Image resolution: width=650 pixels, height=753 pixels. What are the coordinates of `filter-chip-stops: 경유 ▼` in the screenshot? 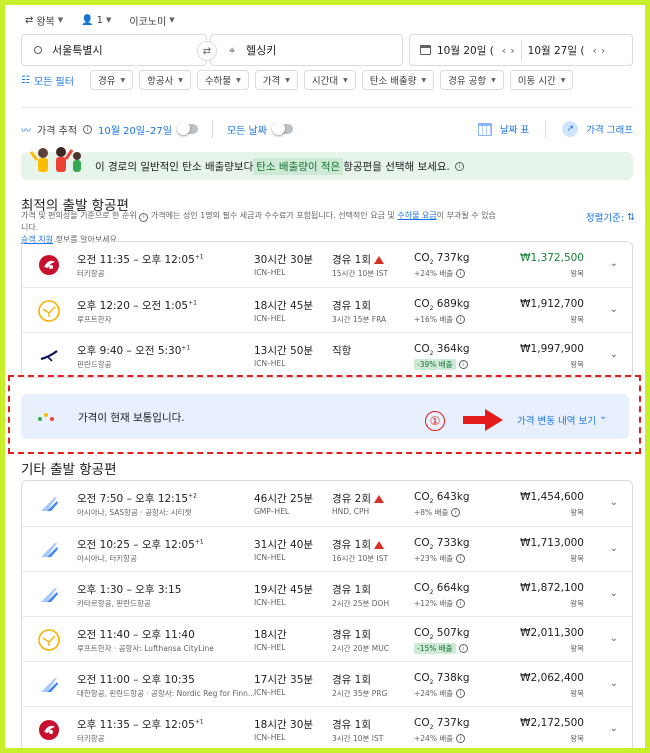 It's located at (111, 80).